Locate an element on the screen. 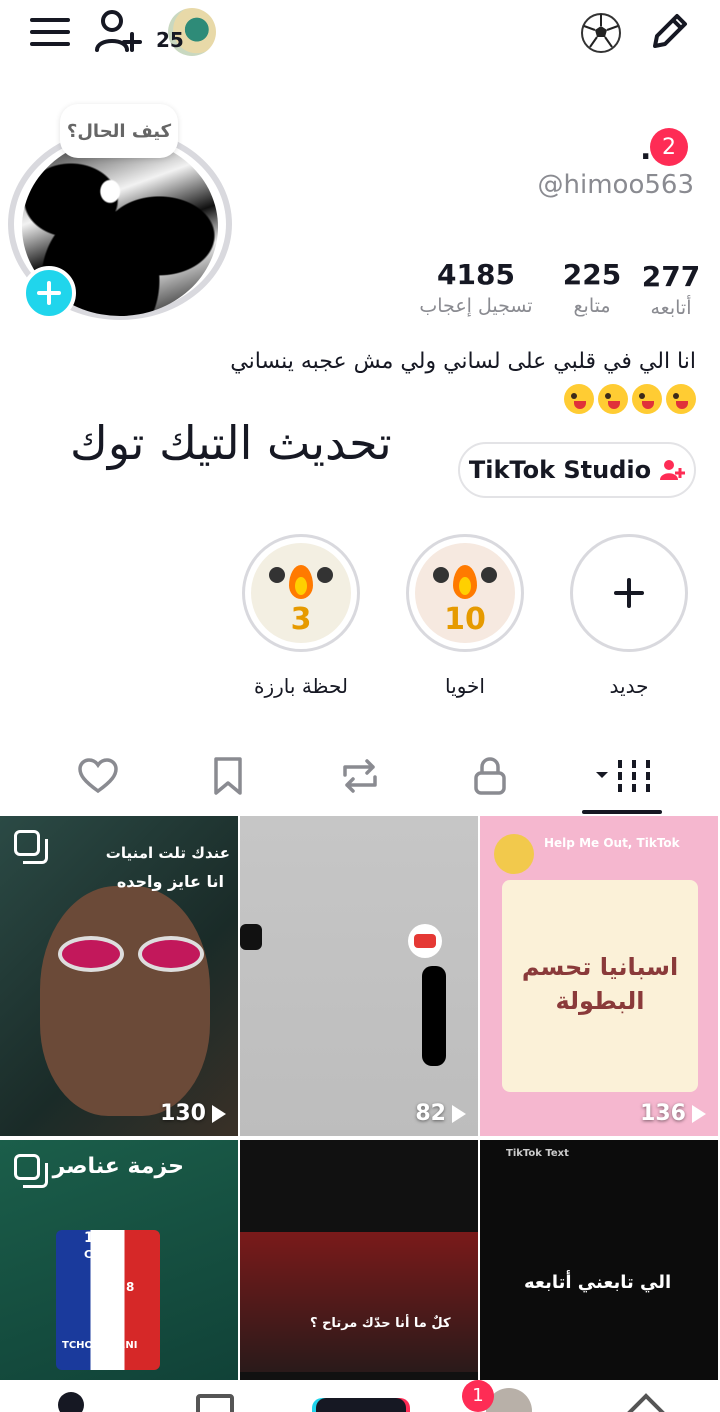  tab-reposts is located at coordinates (360, 776).